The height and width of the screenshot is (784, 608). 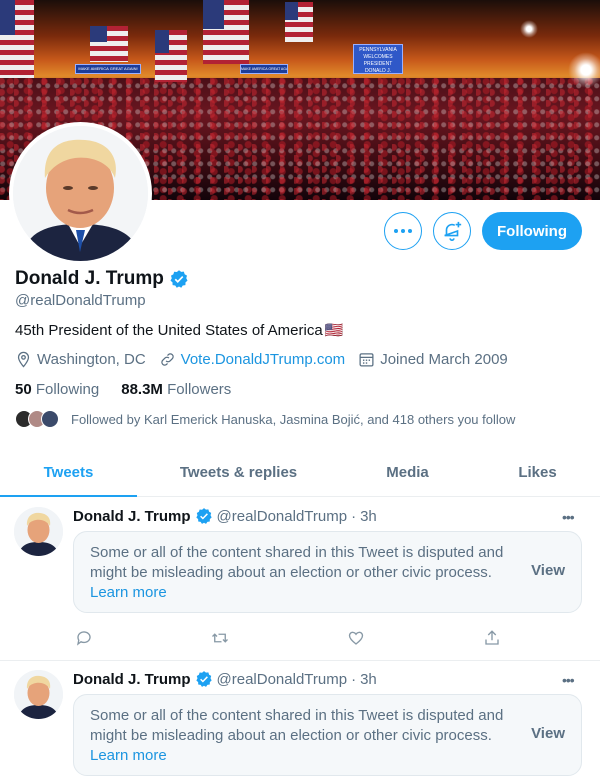 What do you see at coordinates (238, 472) in the screenshot?
I see `tab-tweets-replies: Tweets & replies` at bounding box center [238, 472].